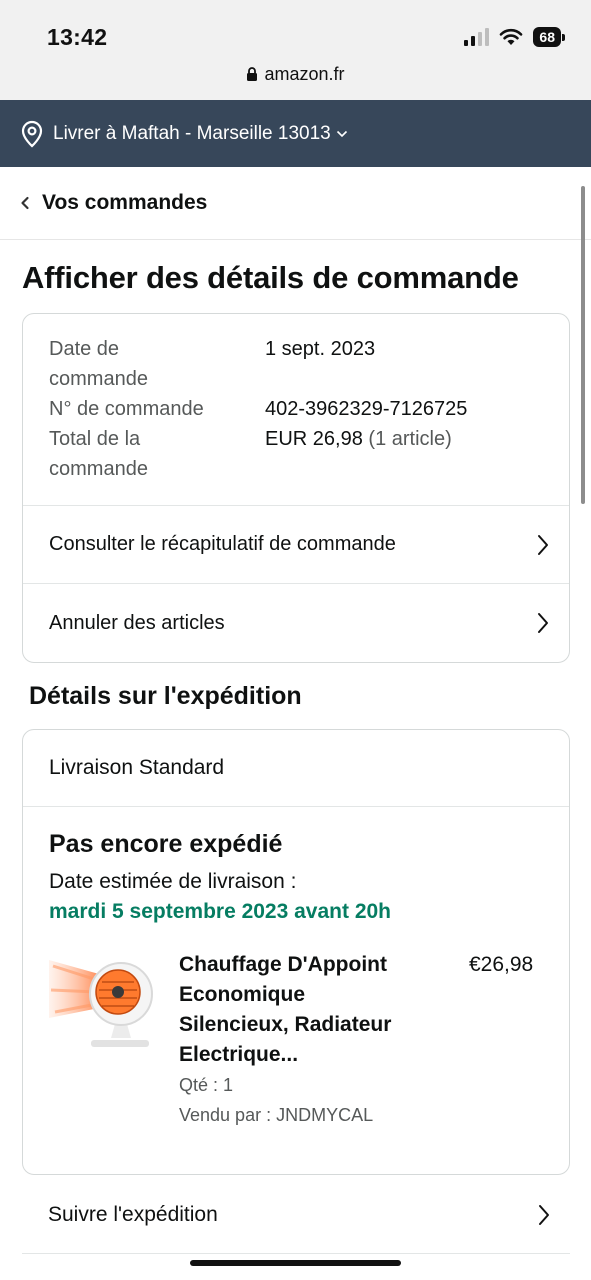 The width and height of the screenshot is (591, 1280). Describe the element at coordinates (366, 409) in the screenshot. I see `order-number-value: 402-3962329-7126725` at that location.